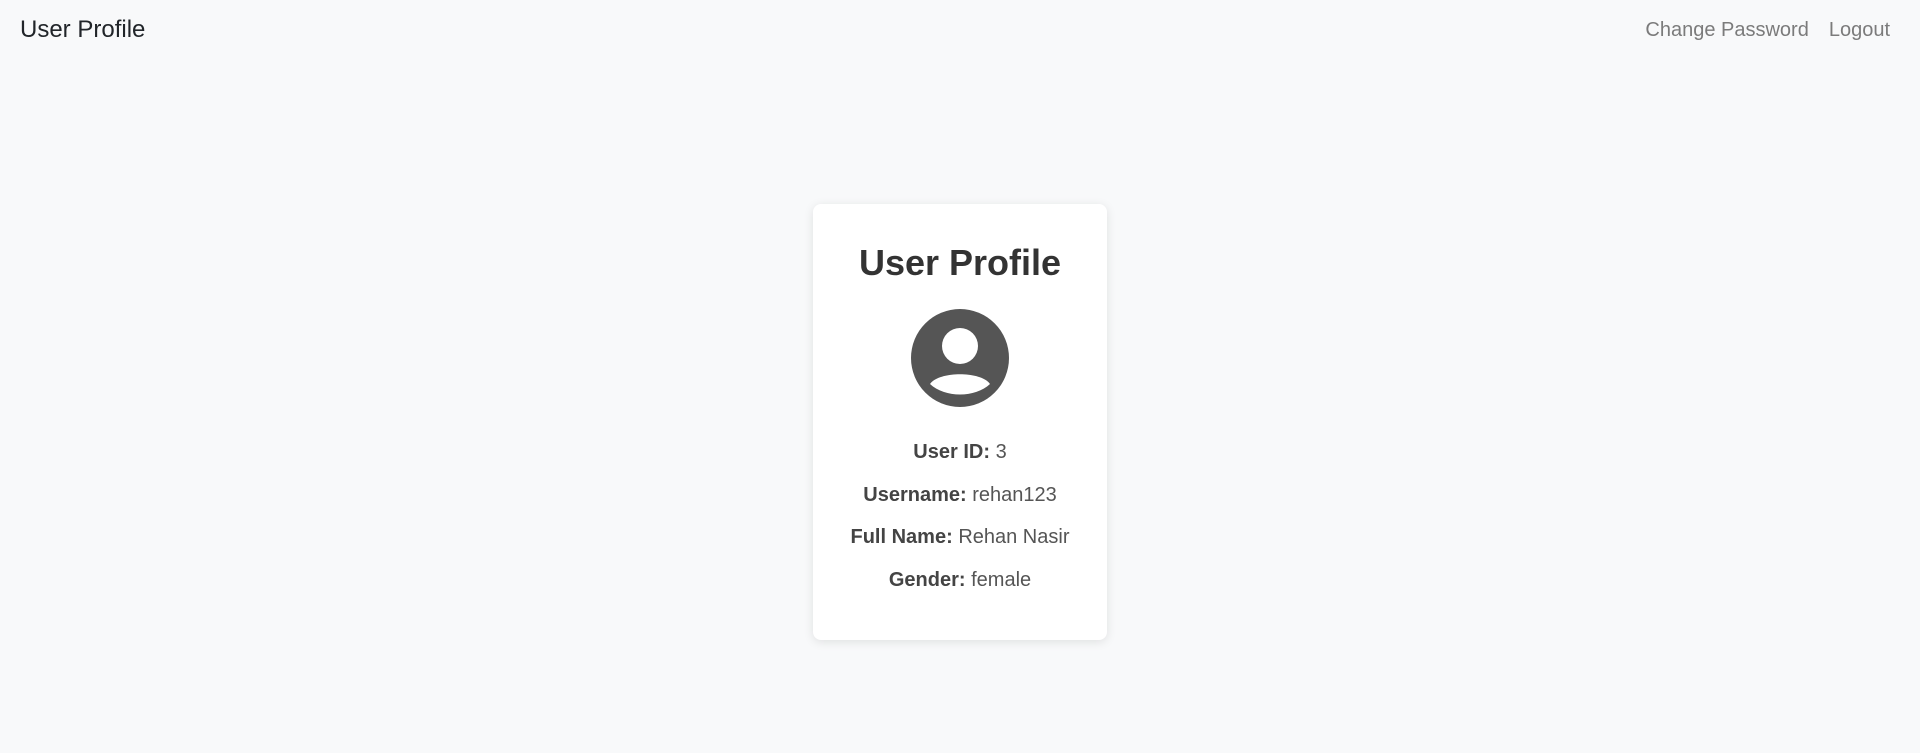 The image size is (1920, 753). I want to click on change-password-link: Change Password, so click(1726, 30).